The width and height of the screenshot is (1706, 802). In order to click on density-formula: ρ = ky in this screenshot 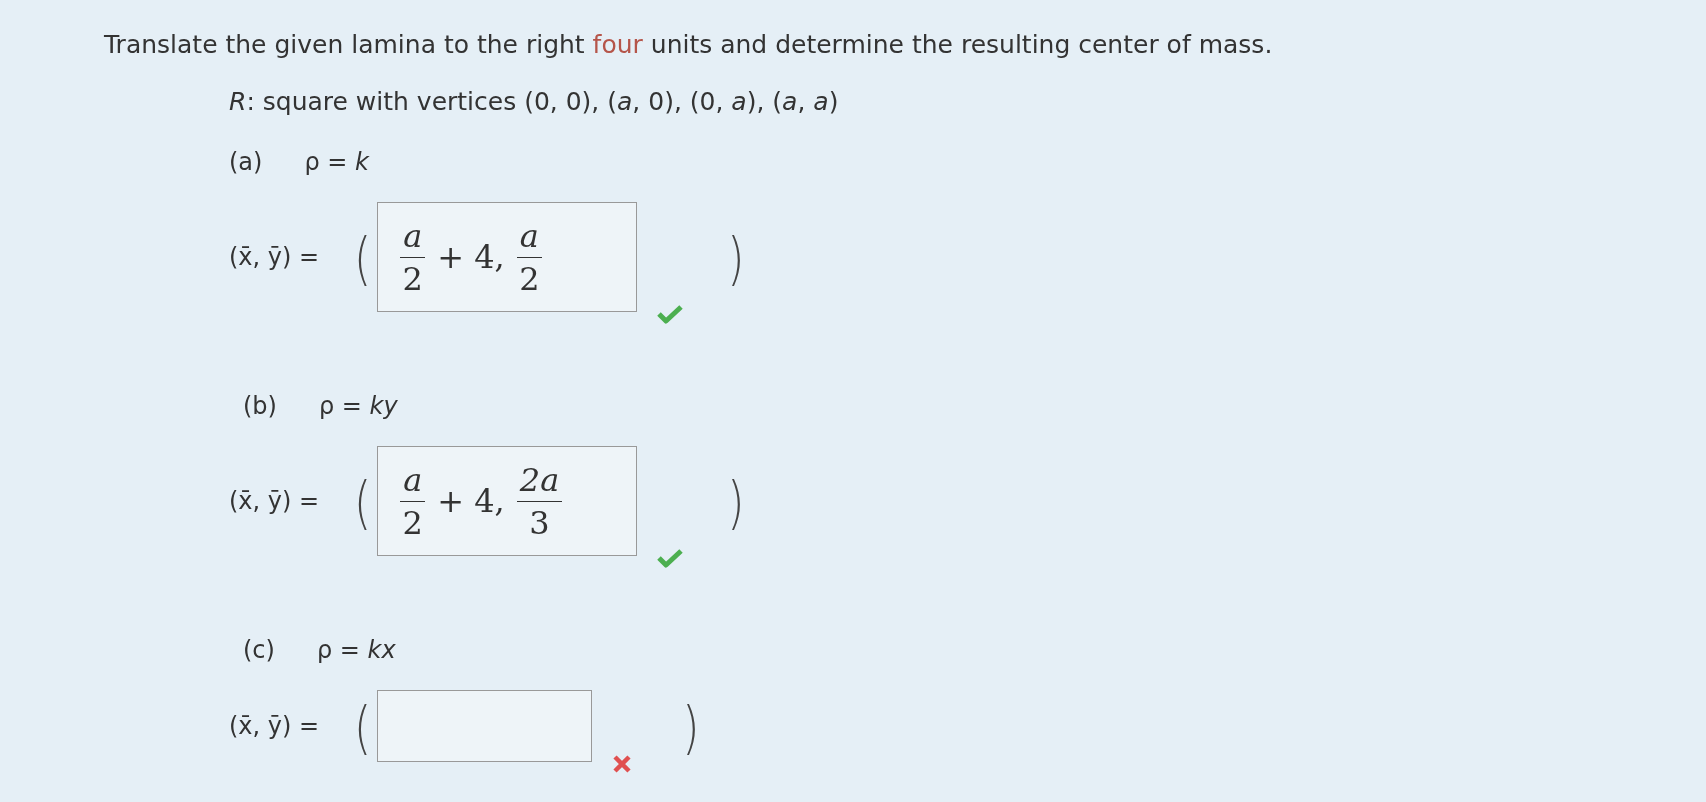, I will do `click(358, 406)`.